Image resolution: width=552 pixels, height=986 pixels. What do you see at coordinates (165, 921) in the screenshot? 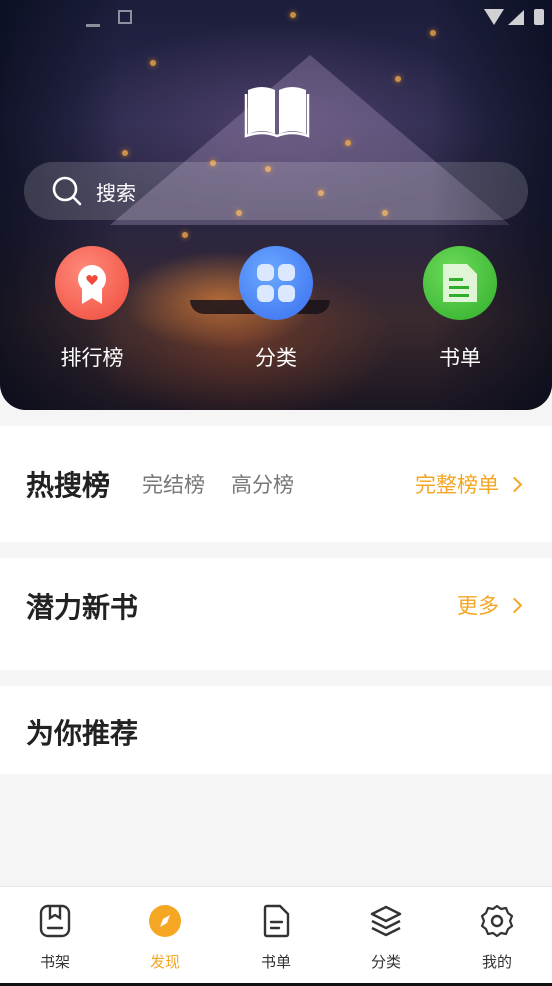
I see `compass-icon` at bounding box center [165, 921].